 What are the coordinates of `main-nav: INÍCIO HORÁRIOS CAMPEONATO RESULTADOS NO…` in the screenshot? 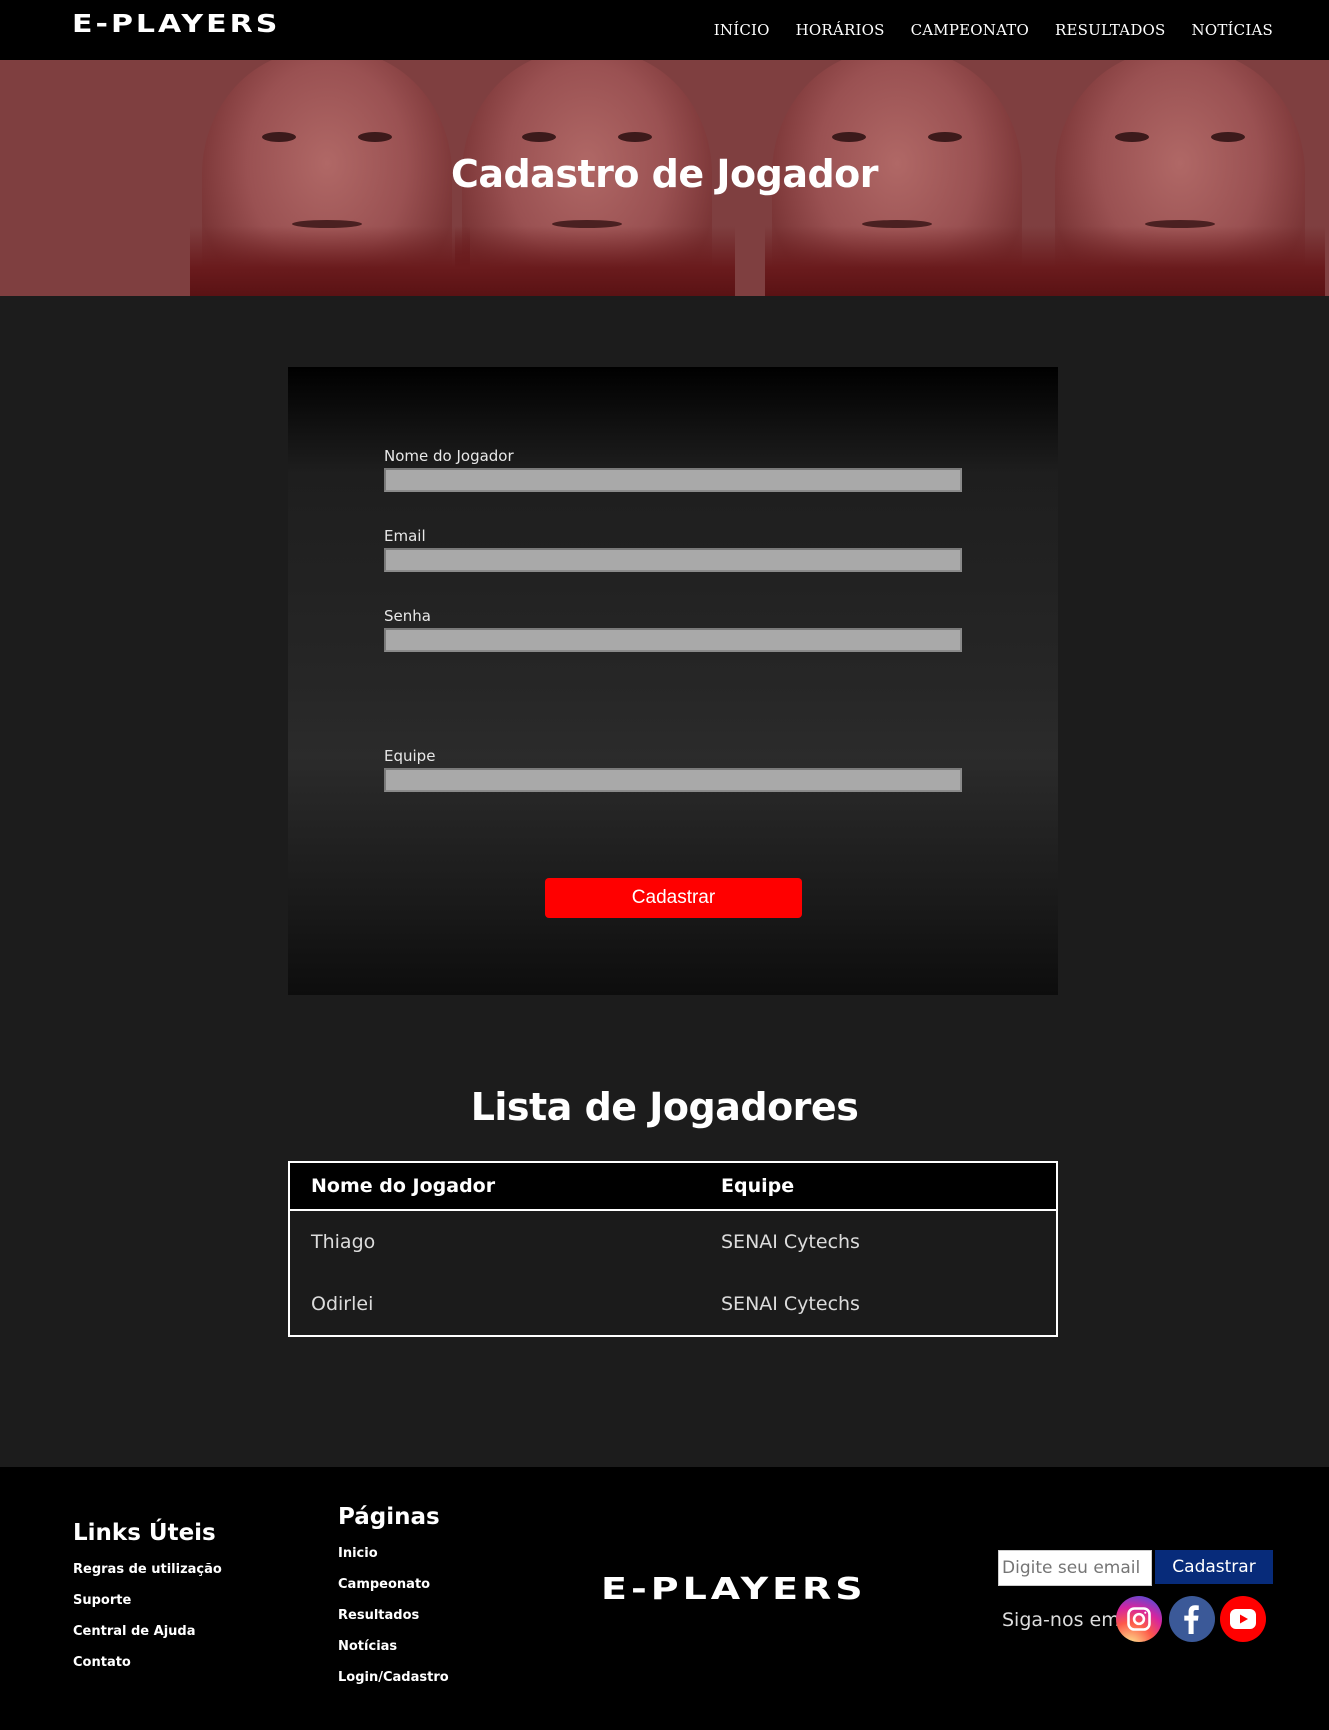 It's located at (993, 30).